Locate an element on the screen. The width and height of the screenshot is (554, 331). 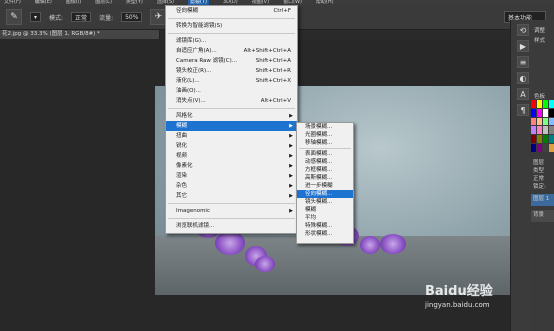
flow-input: 50% is located at coordinates (132, 17).